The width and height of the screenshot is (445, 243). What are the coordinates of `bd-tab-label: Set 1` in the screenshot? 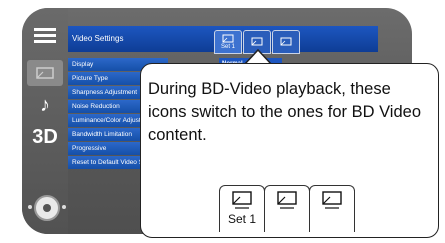 It's located at (242, 219).